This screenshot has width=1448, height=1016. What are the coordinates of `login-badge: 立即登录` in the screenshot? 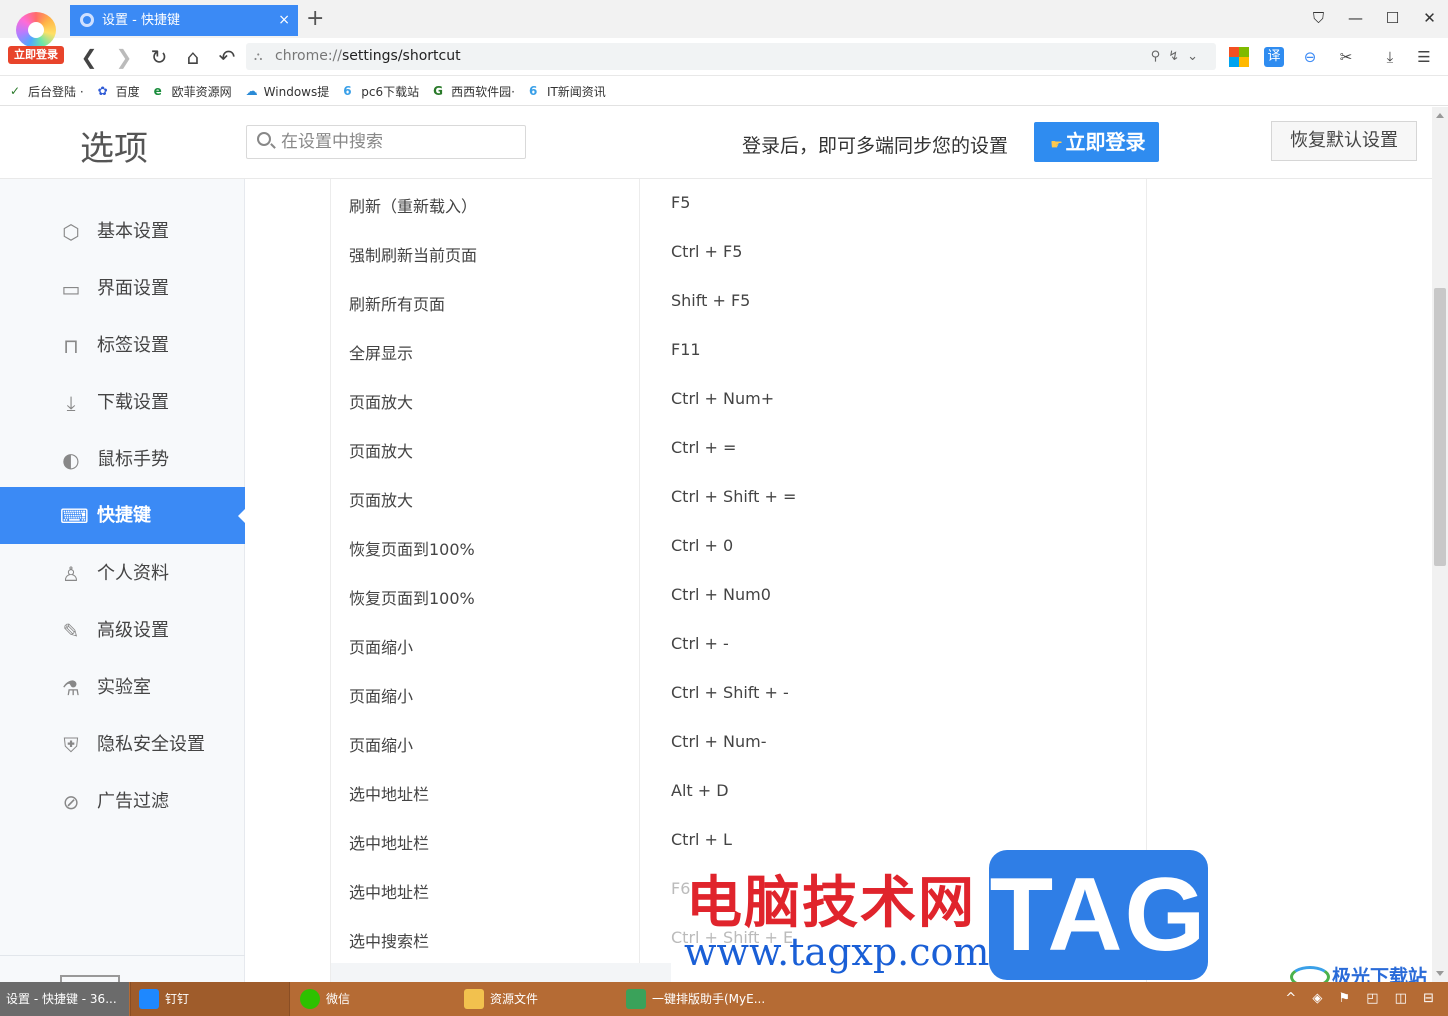 It's located at (36, 55).